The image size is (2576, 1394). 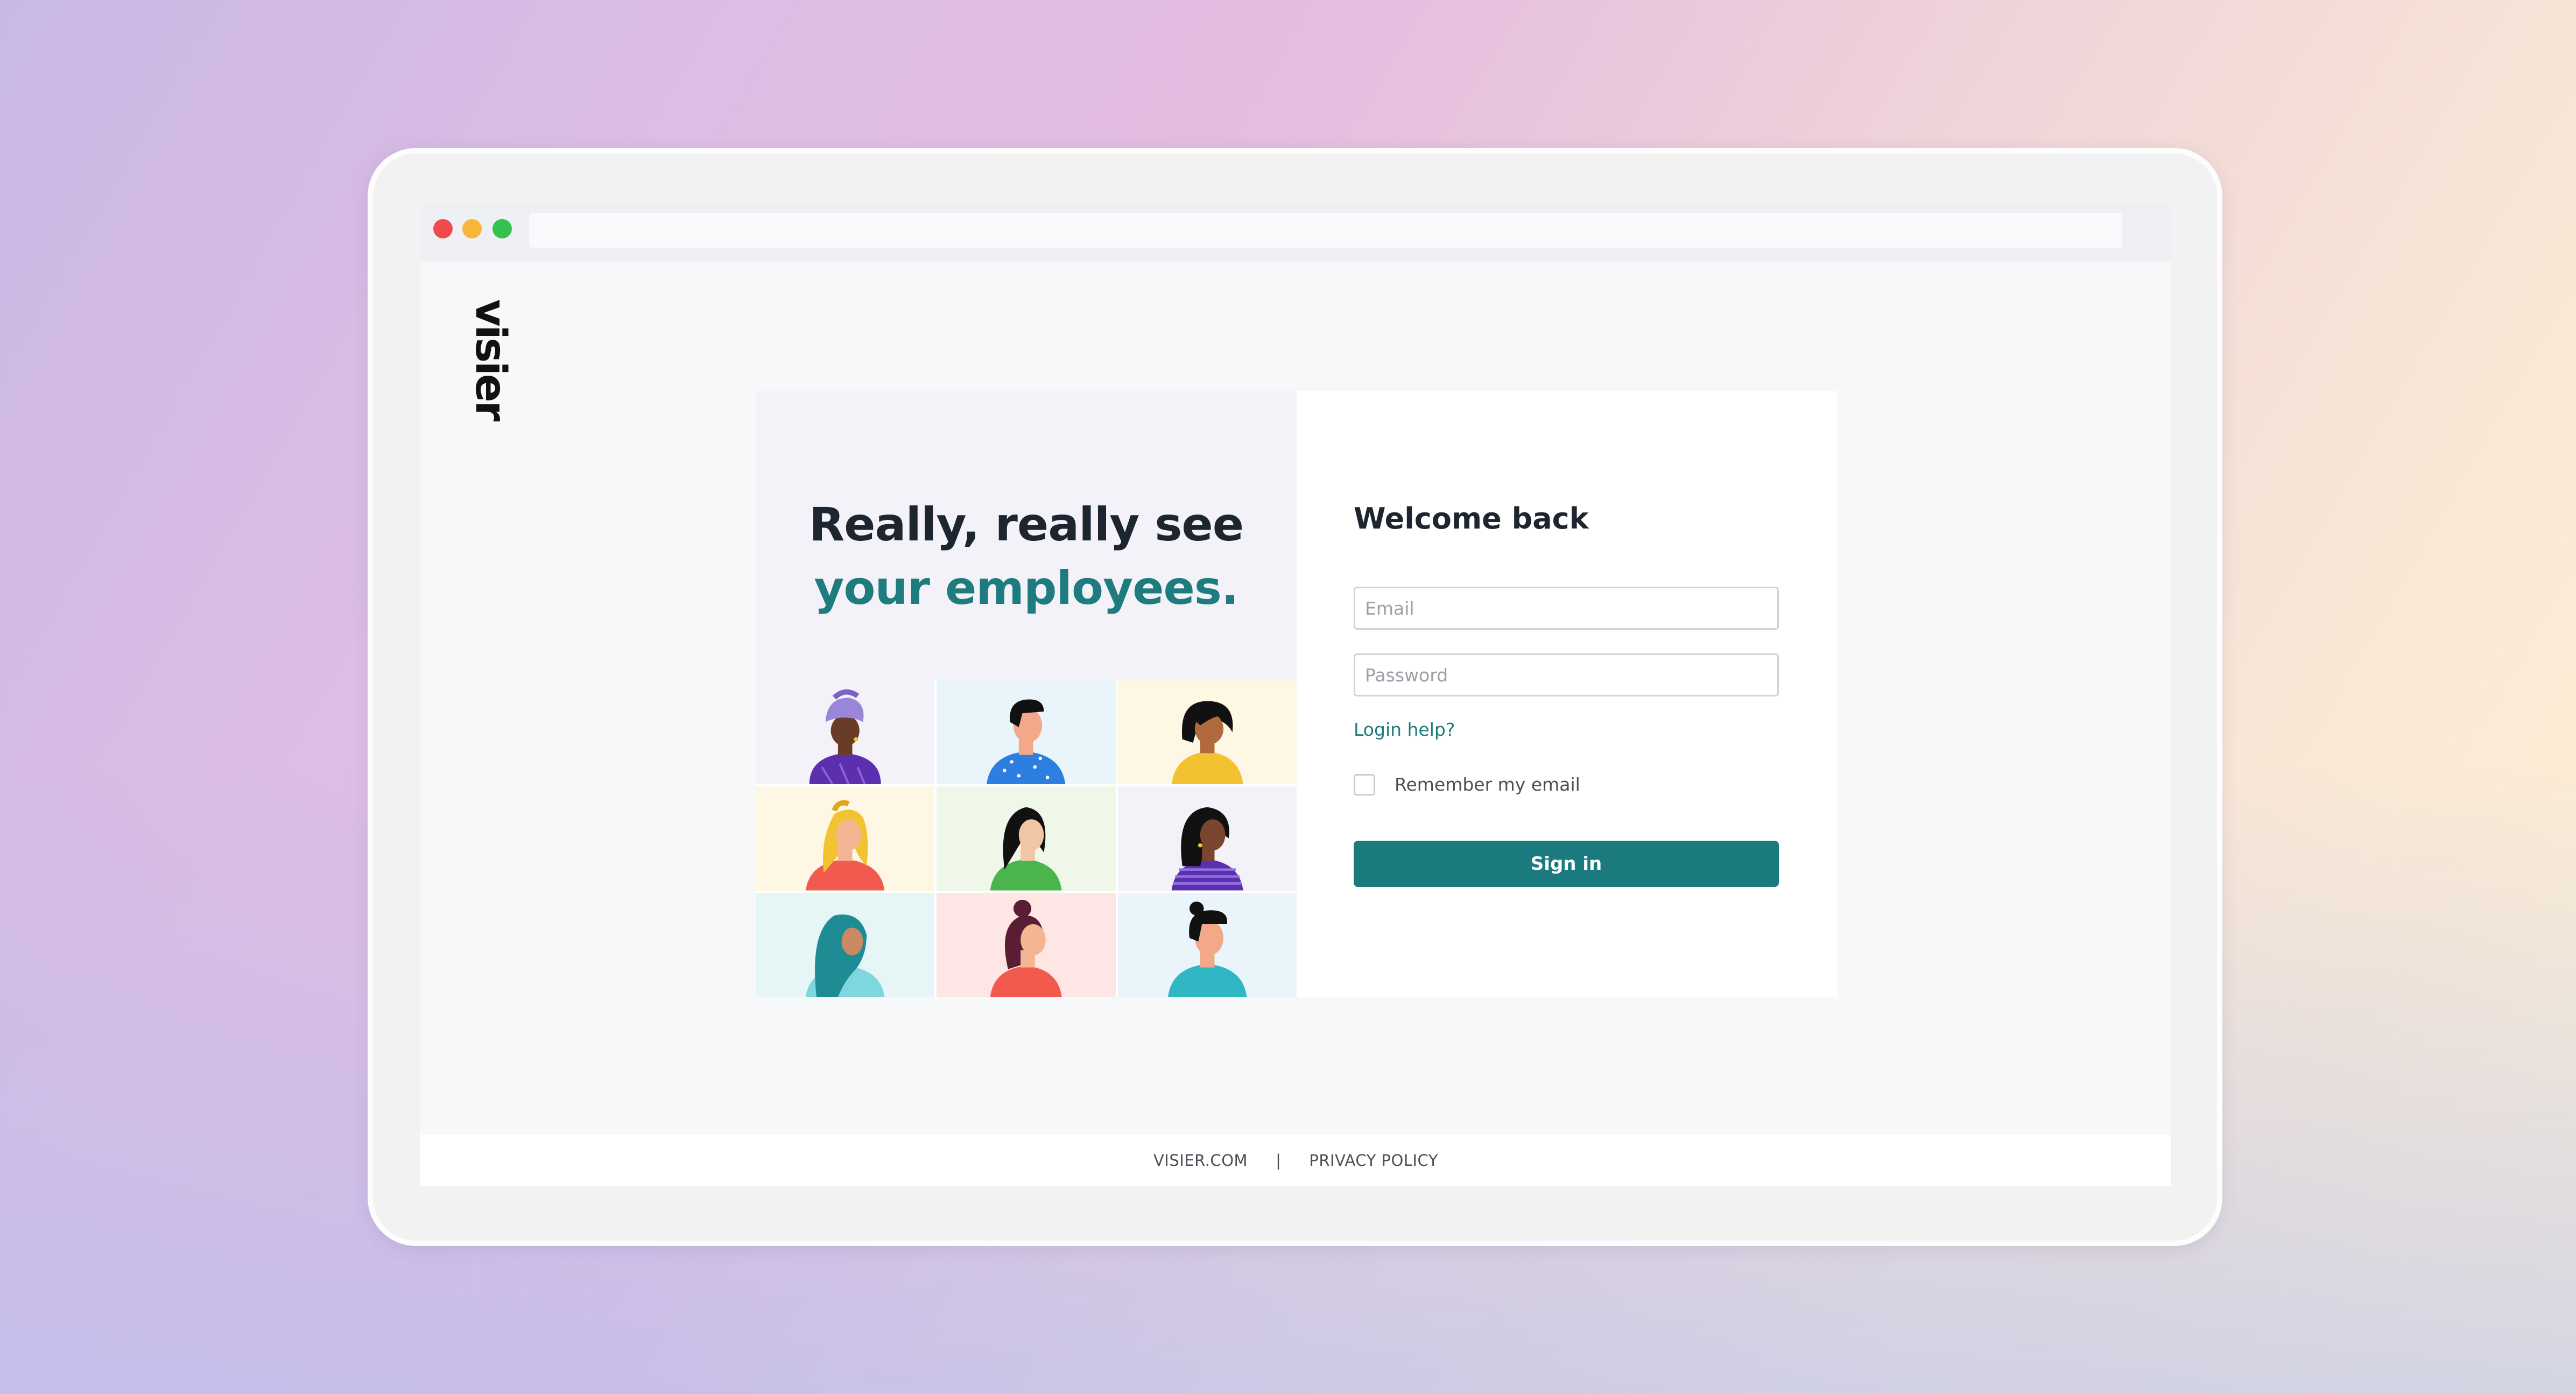 What do you see at coordinates (1373, 1160) in the screenshot?
I see `privacy-policy-link: PRIVACY POLICY` at bounding box center [1373, 1160].